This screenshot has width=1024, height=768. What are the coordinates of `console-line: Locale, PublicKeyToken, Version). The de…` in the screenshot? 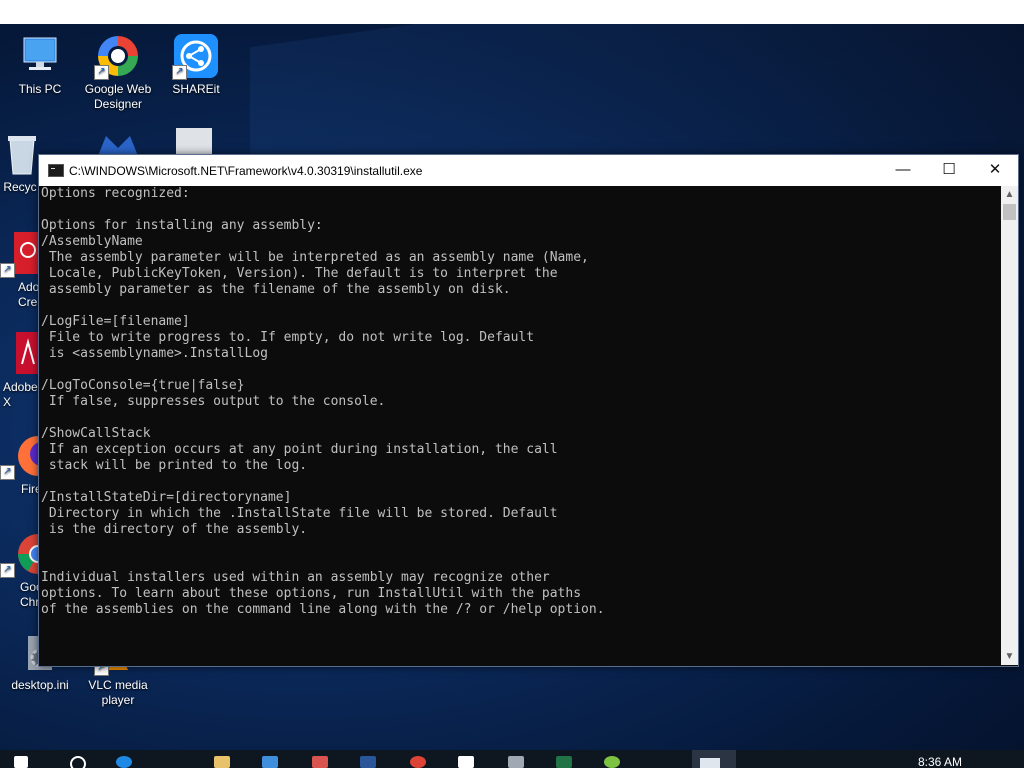 It's located at (299, 273).